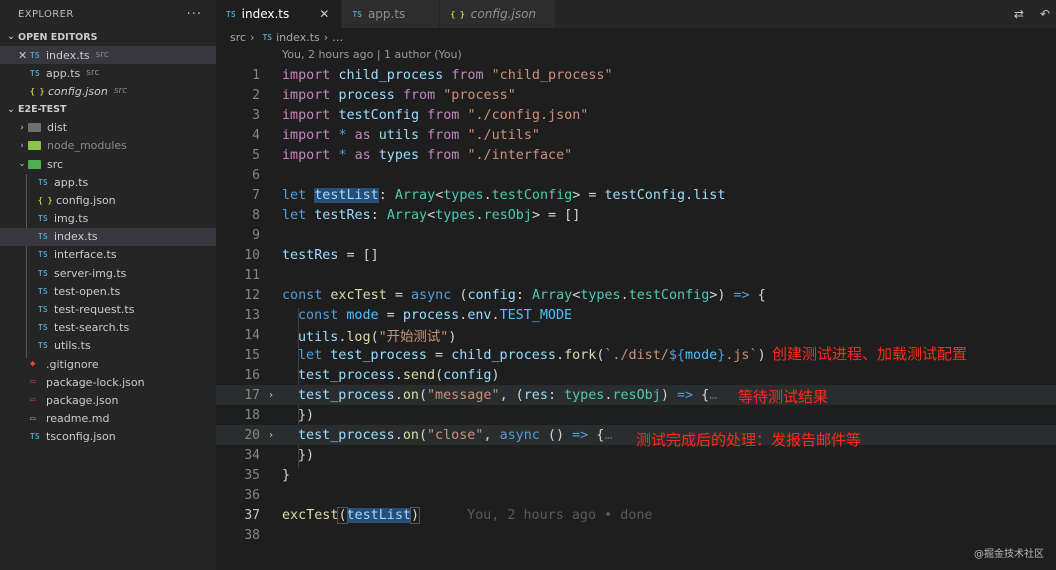  Describe the element at coordinates (302, 295) in the screenshot. I see `token-keyword: const` at that location.